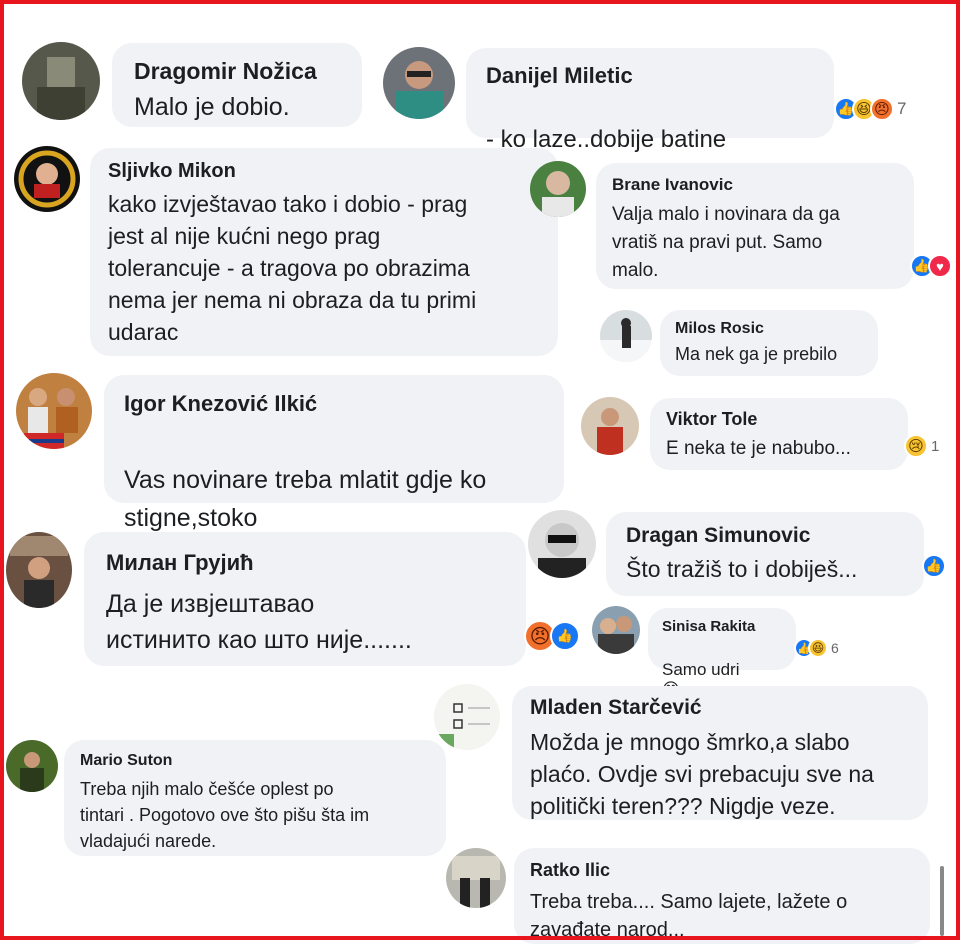 The image size is (960, 944). I want to click on commenter-name: Dragan Simunovic, so click(718, 536).